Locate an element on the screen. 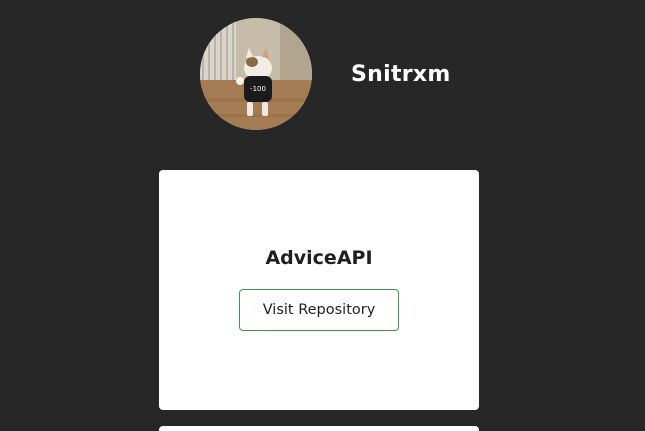 Image resolution: width=645 pixels, height=431 pixels. cat-photo-icon: -100 is located at coordinates (256, 74).